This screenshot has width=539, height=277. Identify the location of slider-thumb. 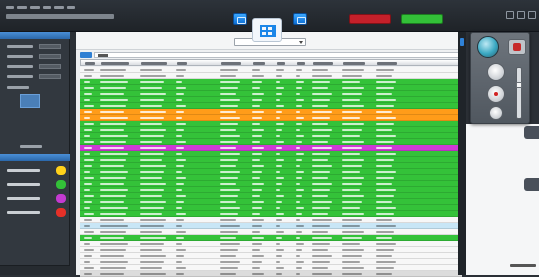
(519, 85).